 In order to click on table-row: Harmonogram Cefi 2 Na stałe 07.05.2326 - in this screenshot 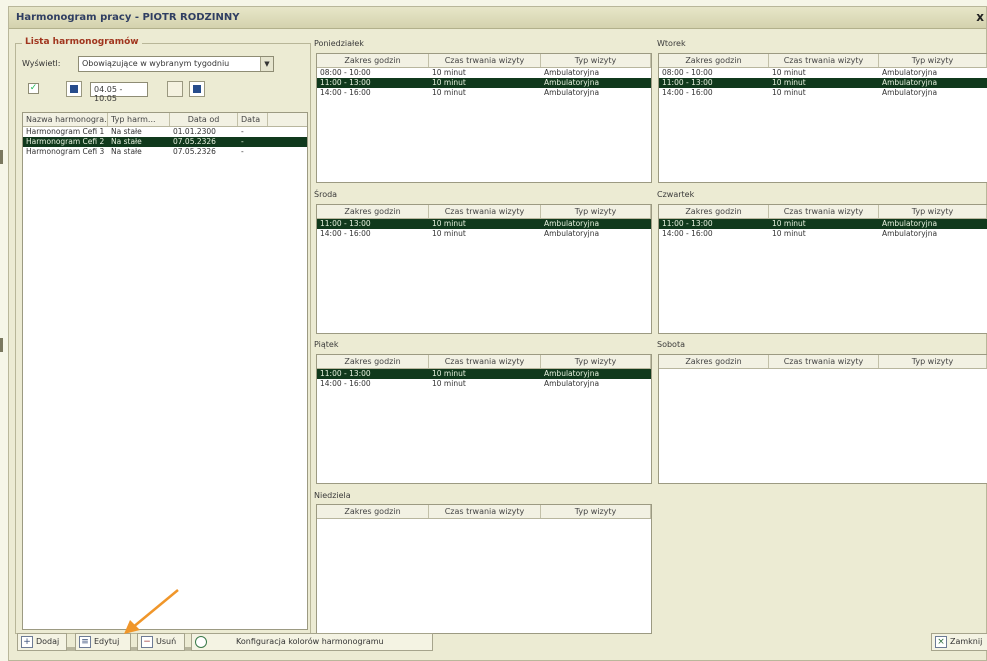, I will do `click(165, 142)`.